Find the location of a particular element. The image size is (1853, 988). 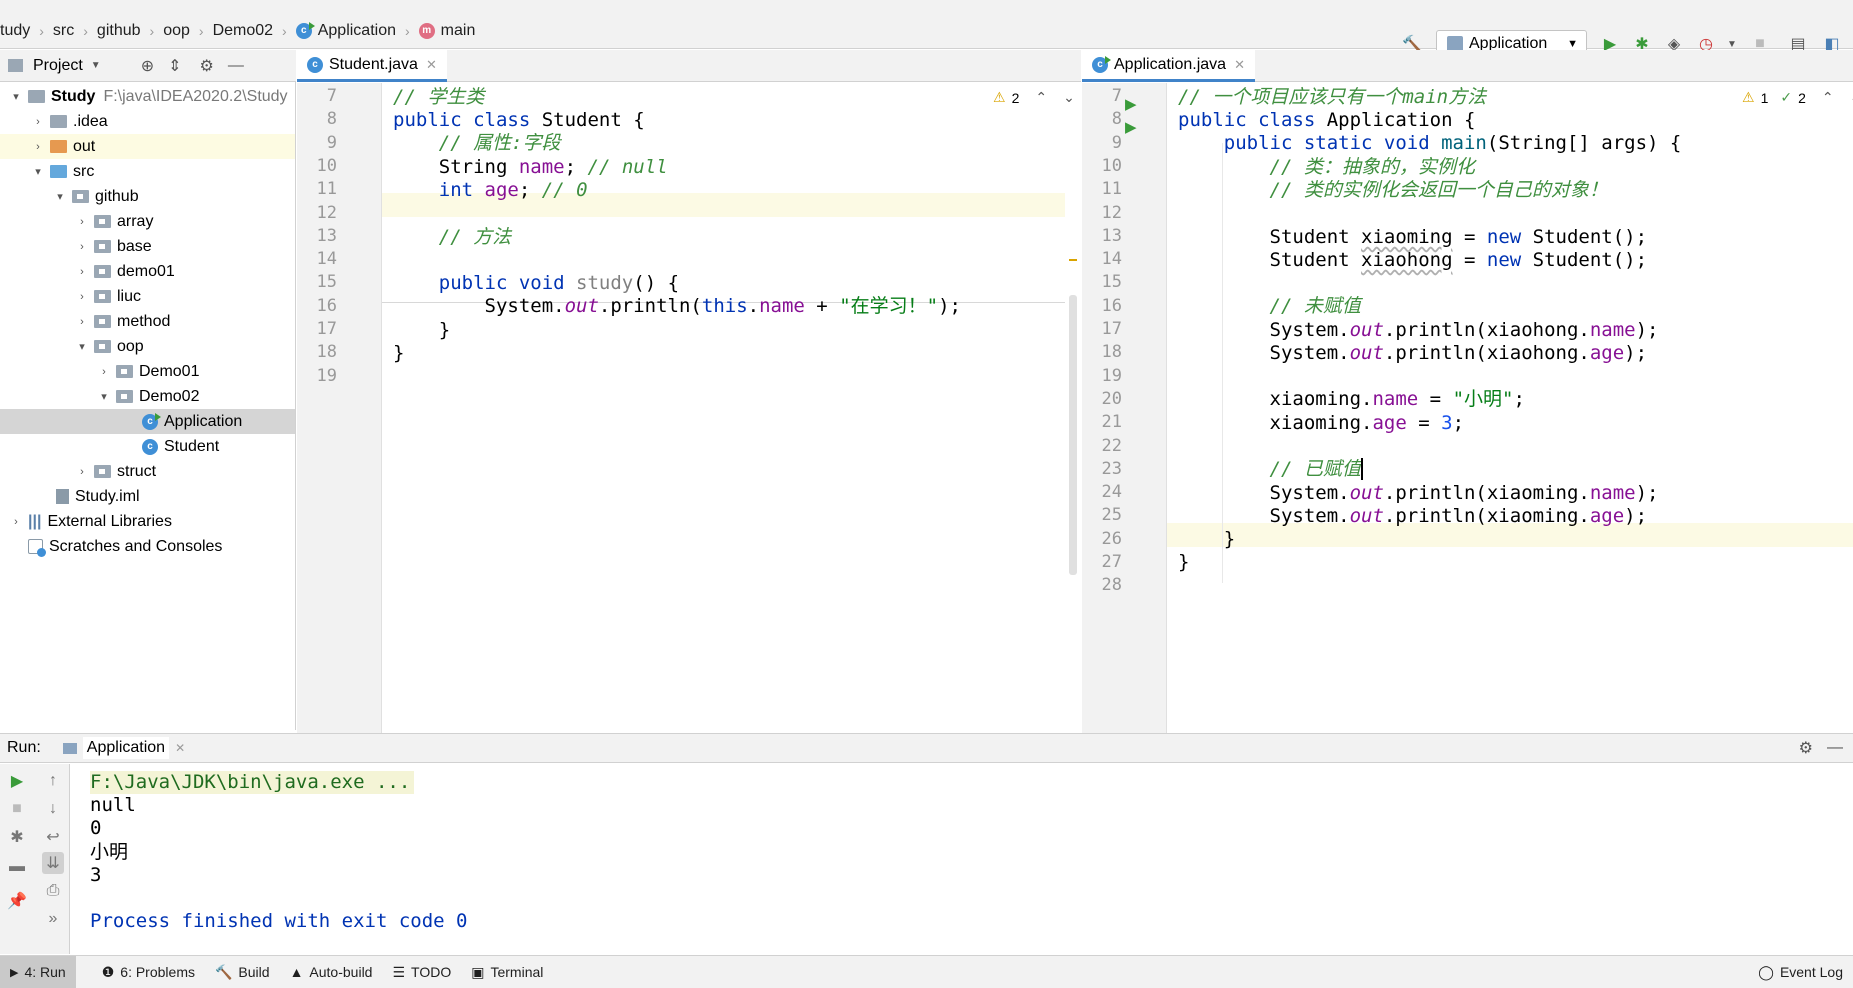

breadcrumb-application: Application is located at coordinates (357, 31).